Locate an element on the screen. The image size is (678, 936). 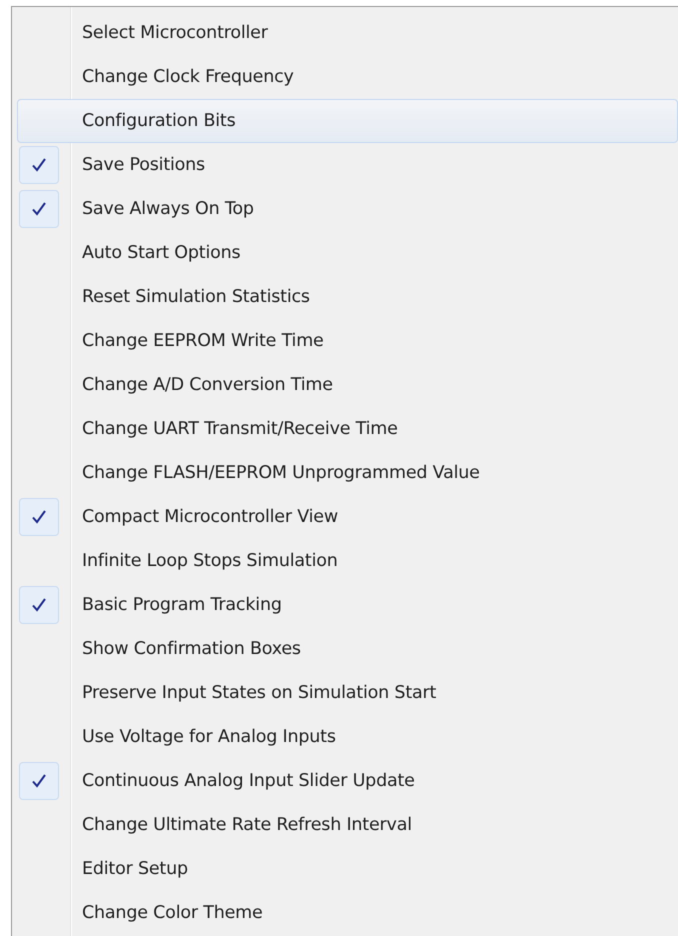
menu-item: Change EEPROM Write Time is located at coordinates (347, 341).